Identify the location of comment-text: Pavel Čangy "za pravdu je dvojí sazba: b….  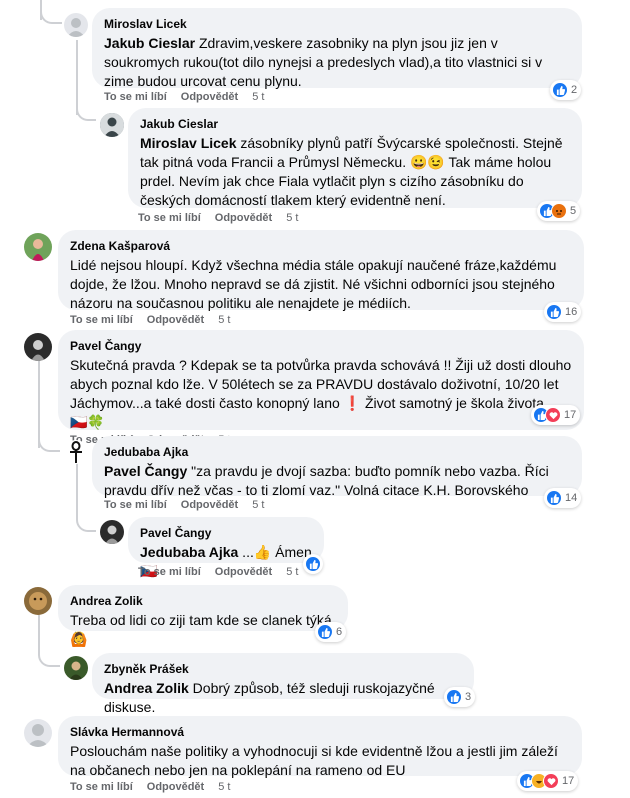
(337, 481).